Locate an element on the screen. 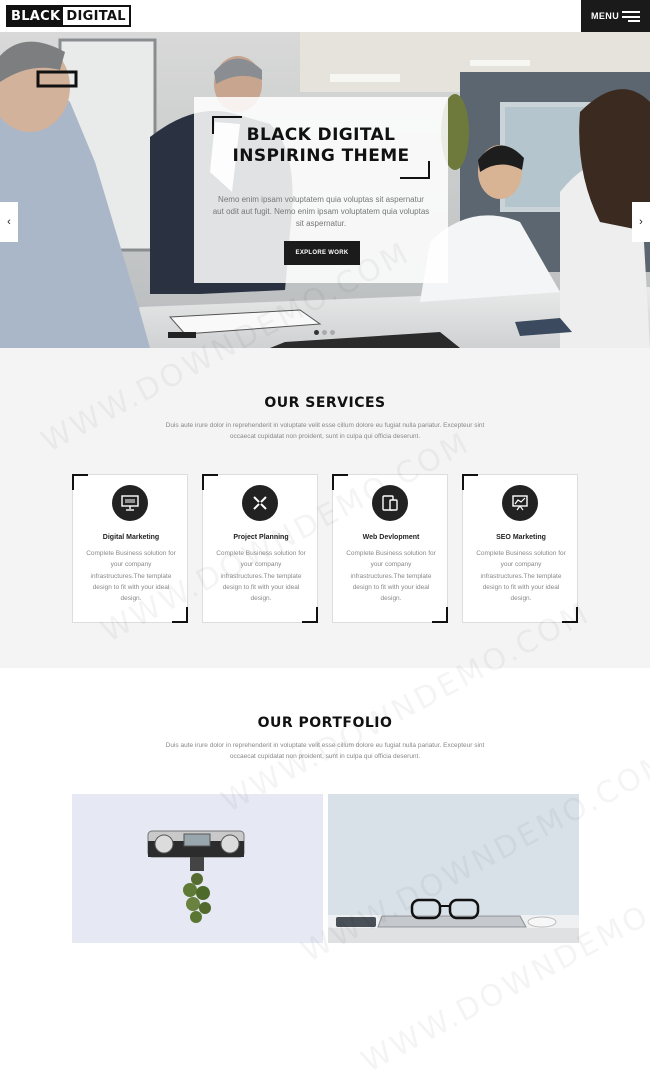 Image resolution: width=650 pixels, height=1080 pixels. chevron-right-icon: › is located at coordinates (641, 222).